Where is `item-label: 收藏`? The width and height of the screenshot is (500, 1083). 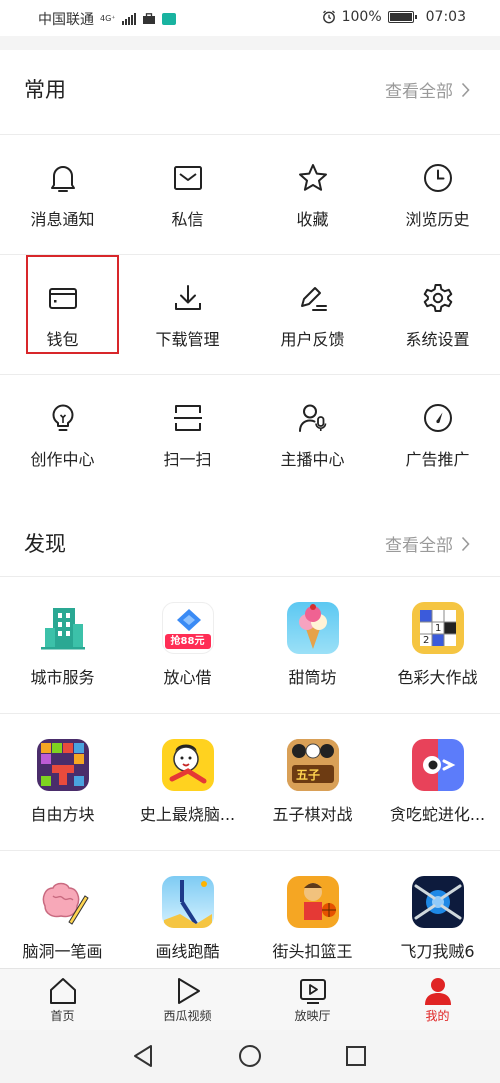 item-label: 收藏 is located at coordinates (312, 219).